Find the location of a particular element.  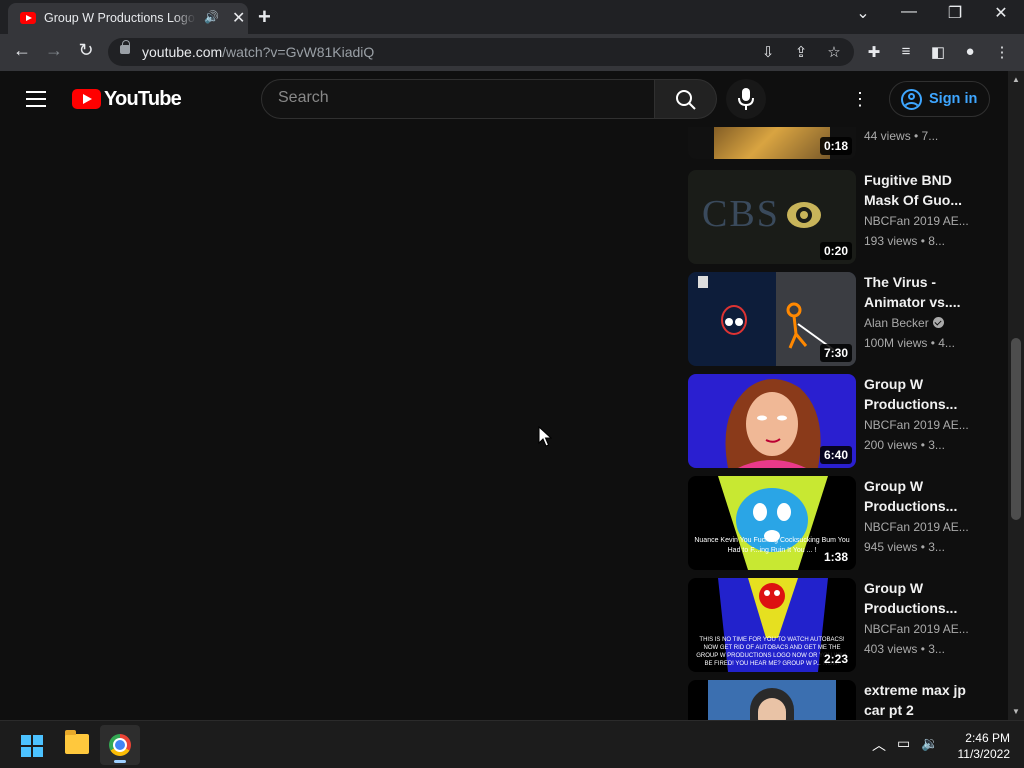

tab-close-icon: ✕ is located at coordinates (238, 18).